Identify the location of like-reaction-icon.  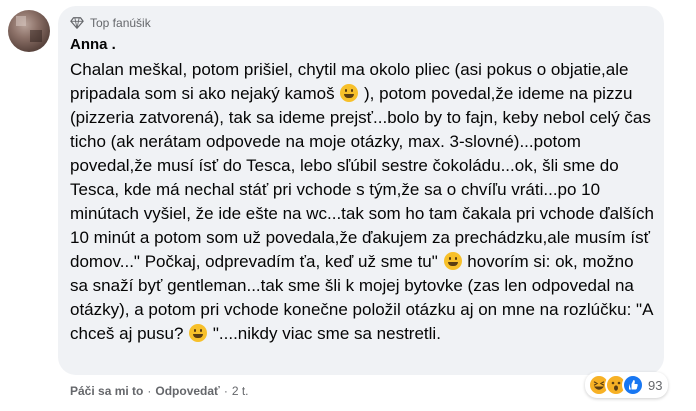
(633, 385).